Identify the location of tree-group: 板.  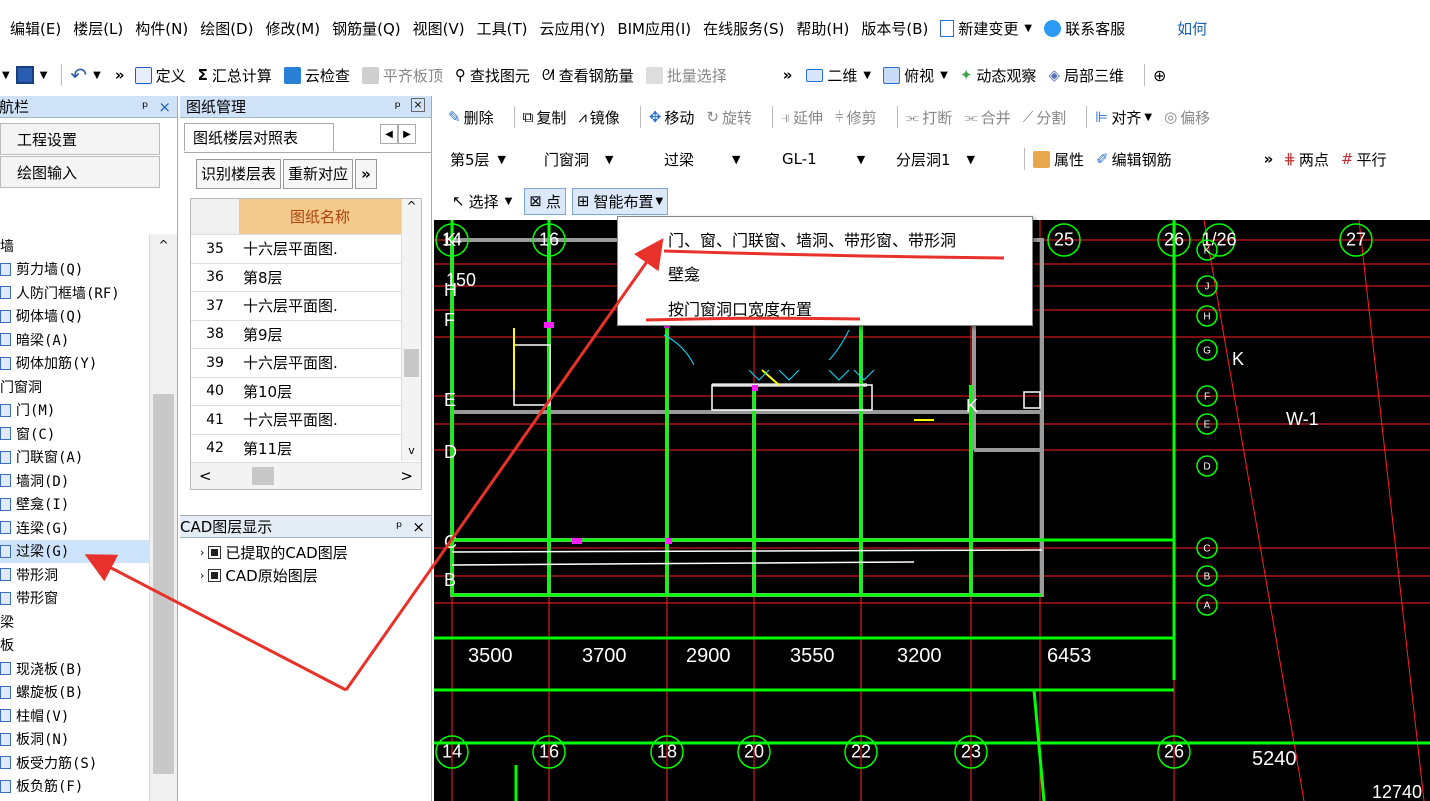
(75, 646).